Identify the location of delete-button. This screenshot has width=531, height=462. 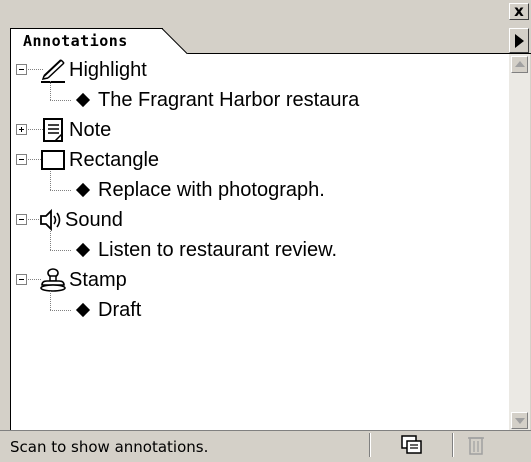
(477, 445).